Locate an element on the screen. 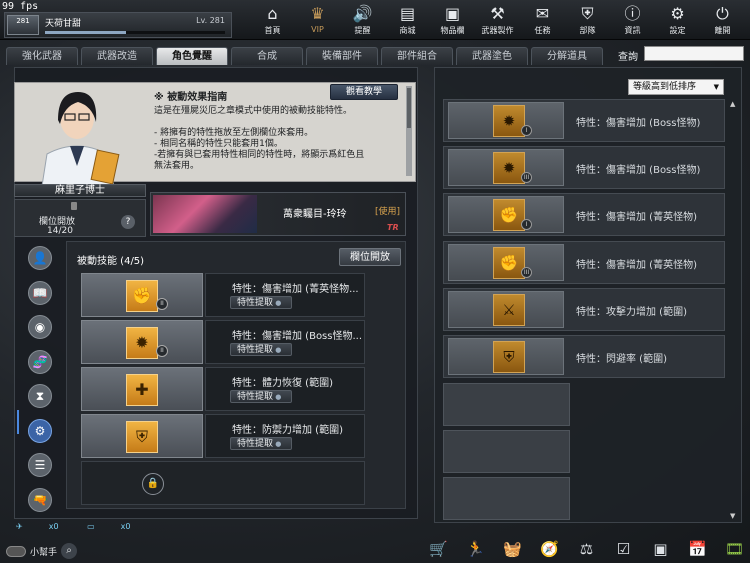 Image resolution: width=750 pixels, height=563 pixels. profile-icon: 👤 is located at coordinates (40, 258).